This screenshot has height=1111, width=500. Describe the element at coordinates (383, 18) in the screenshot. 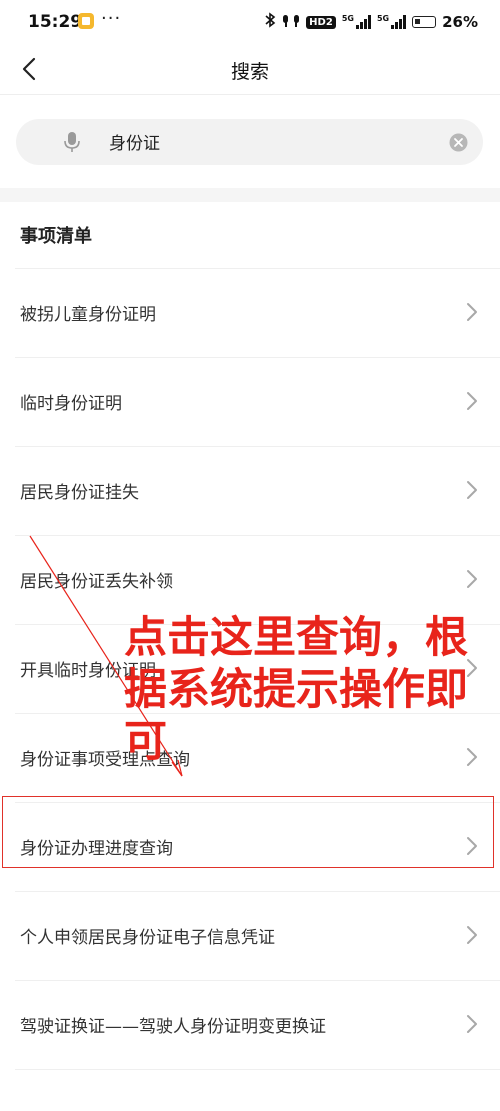

I see `network-type-2: 5G` at that location.